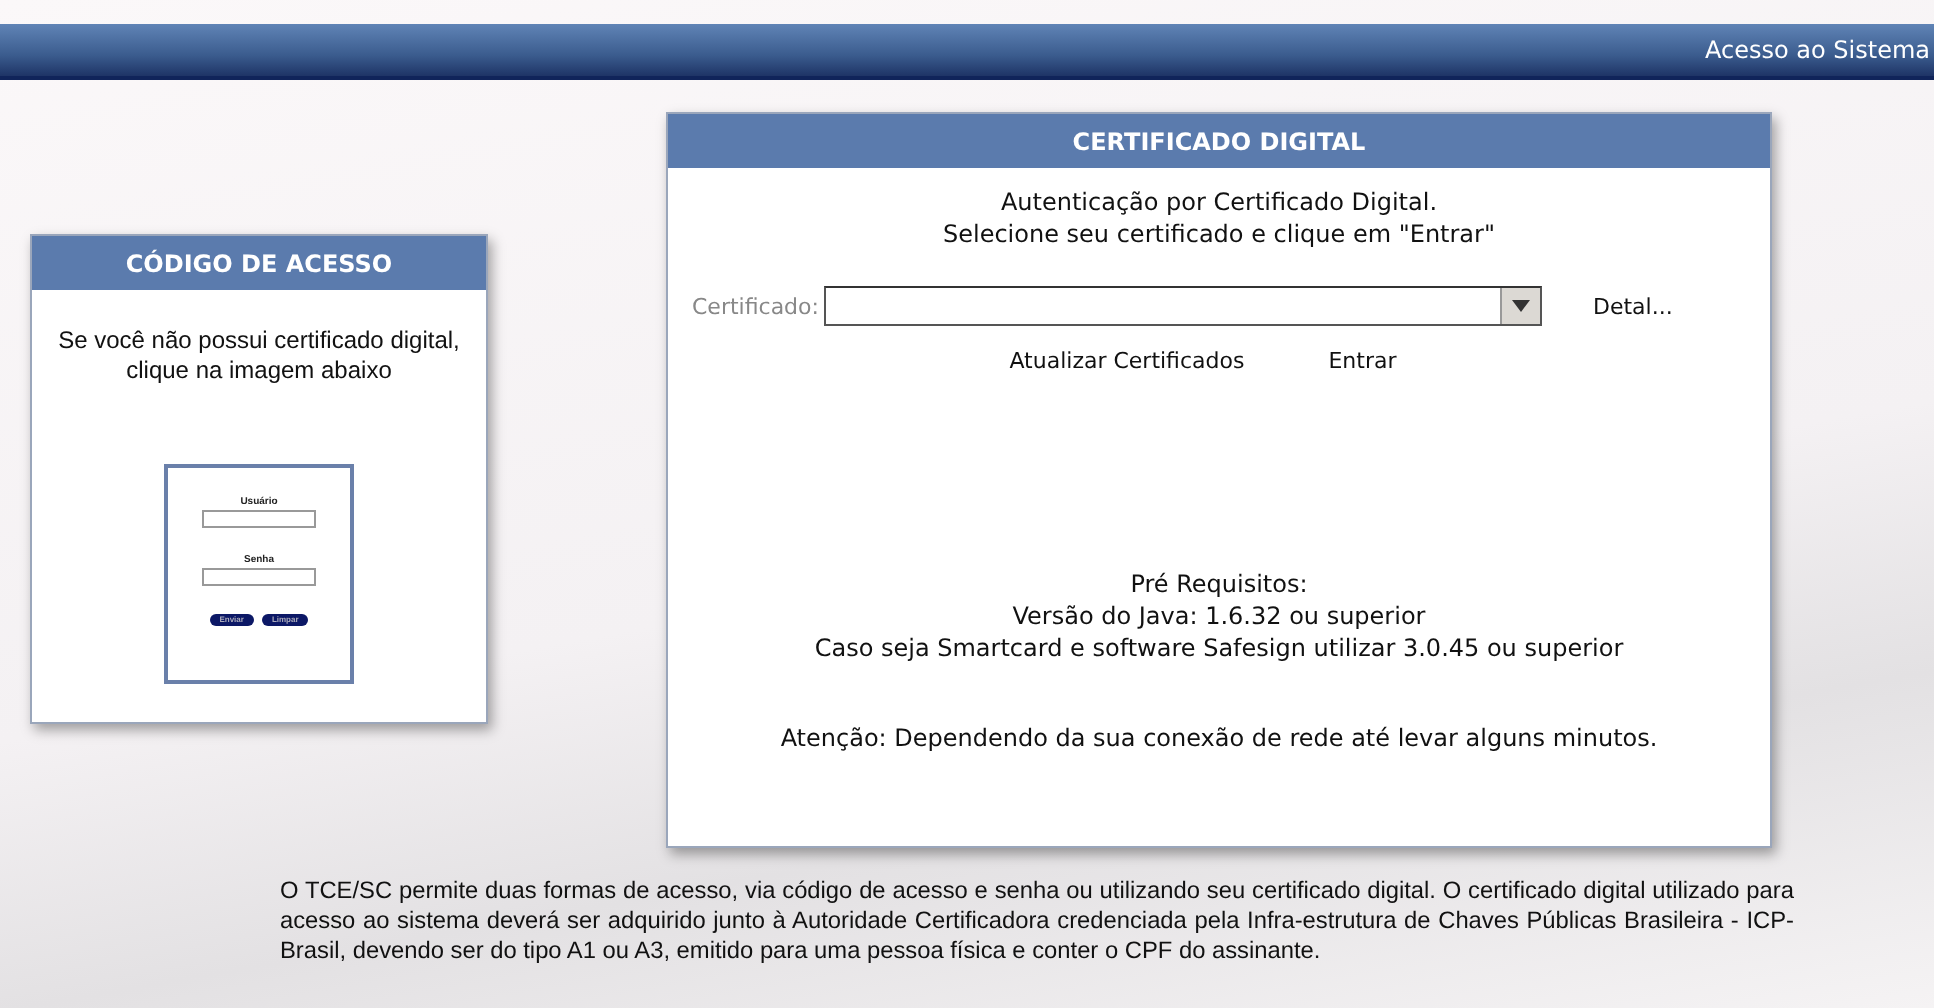 This screenshot has height=1008, width=1934. I want to click on instruction-text: Se você não possui certificado digital, clique na imagem abaixo, so click(259, 355).